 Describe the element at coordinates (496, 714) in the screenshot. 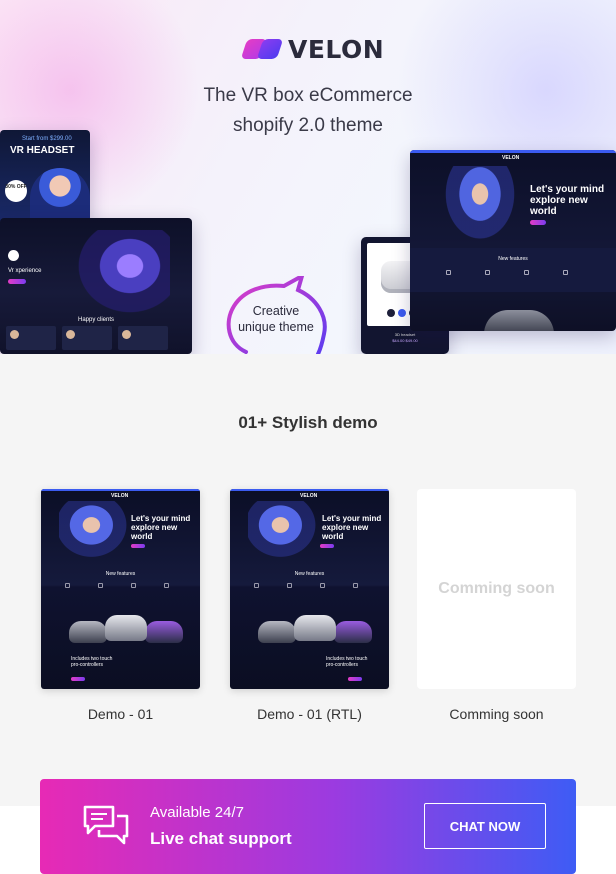

I see `coming-soon-label: Comming soon` at that location.